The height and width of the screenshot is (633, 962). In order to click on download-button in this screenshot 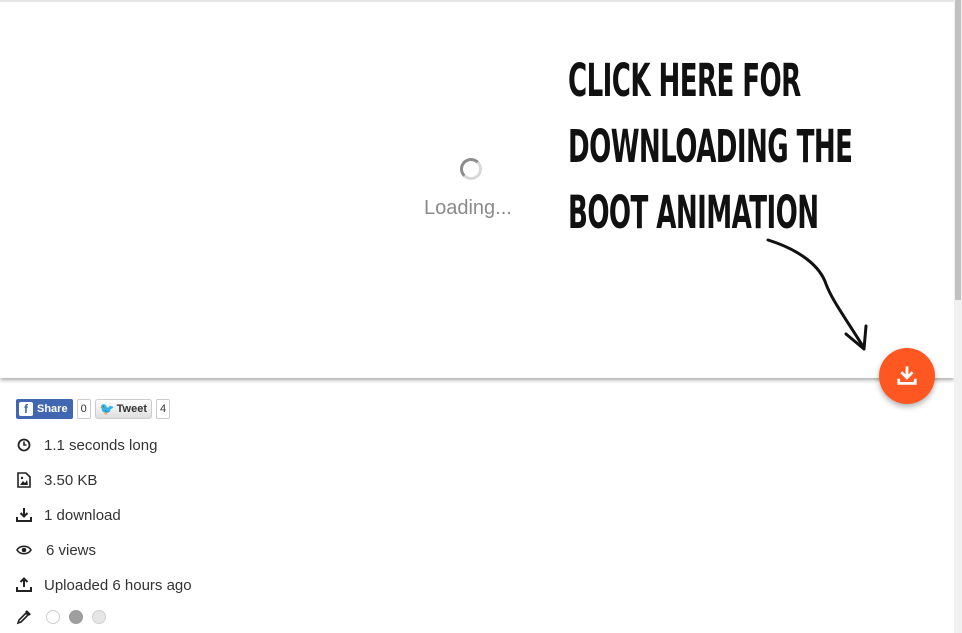, I will do `click(907, 376)`.